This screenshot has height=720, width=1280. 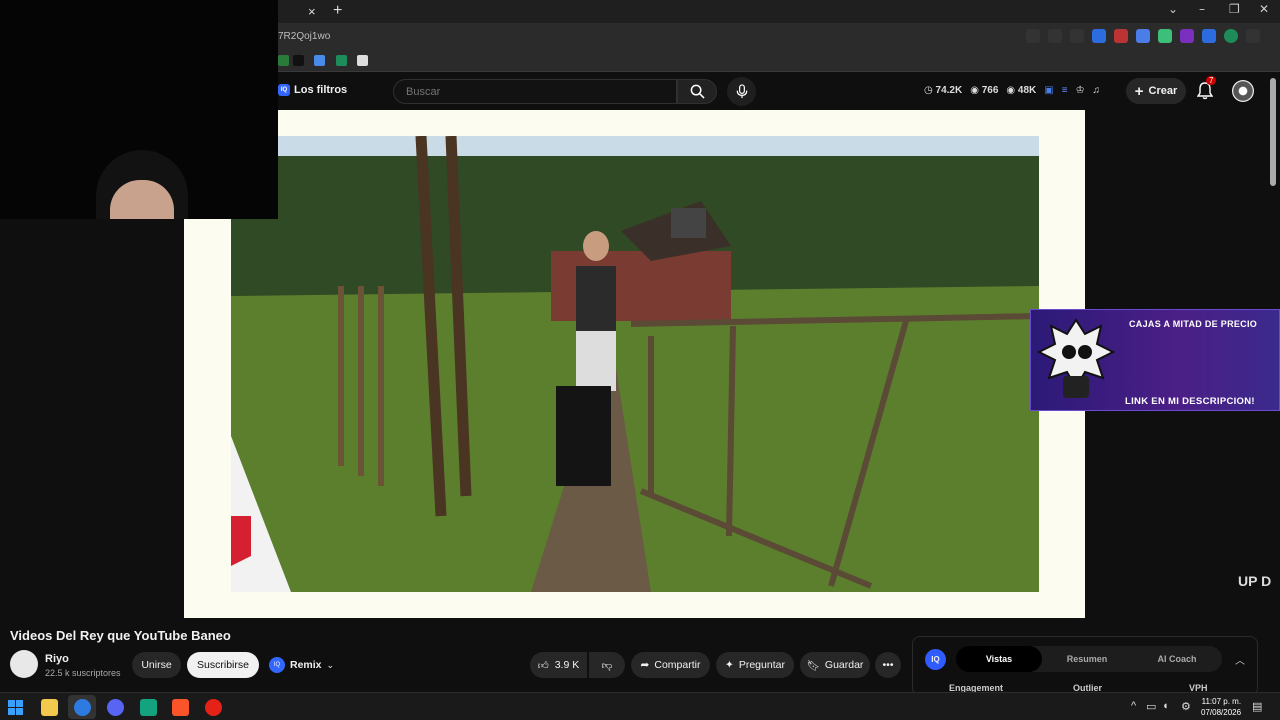 I want to click on award-icon: ♔, so click(x=1080, y=90).